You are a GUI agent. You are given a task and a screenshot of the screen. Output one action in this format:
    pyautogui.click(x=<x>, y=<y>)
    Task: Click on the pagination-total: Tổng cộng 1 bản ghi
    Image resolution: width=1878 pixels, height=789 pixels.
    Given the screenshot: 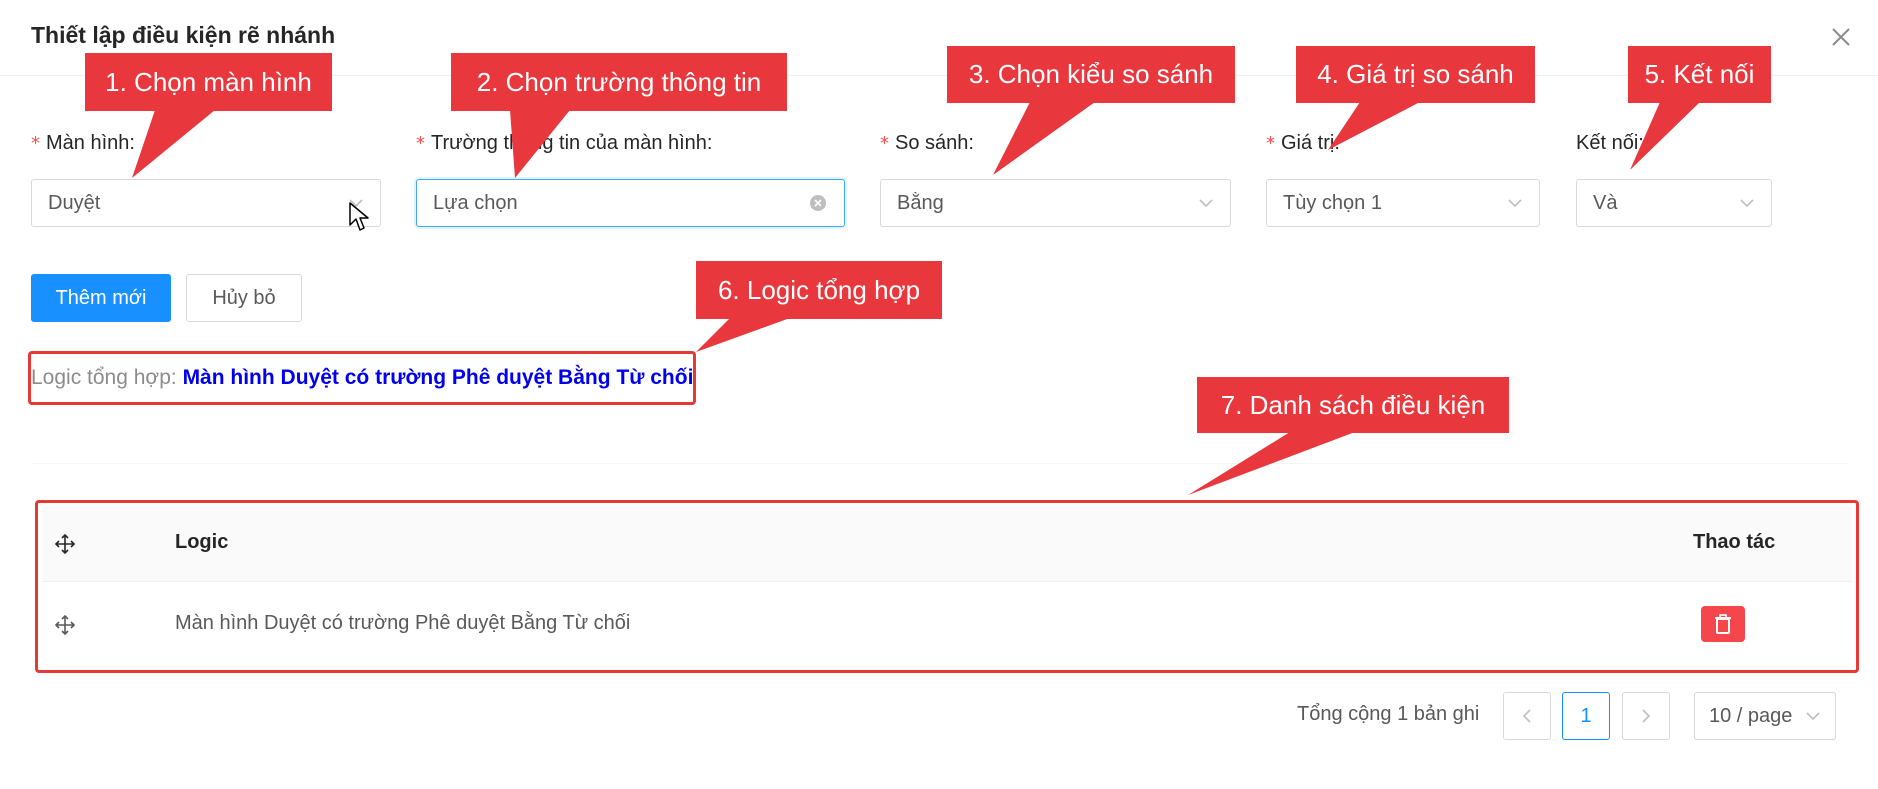 What is the action you would take?
    pyautogui.click(x=1388, y=714)
    